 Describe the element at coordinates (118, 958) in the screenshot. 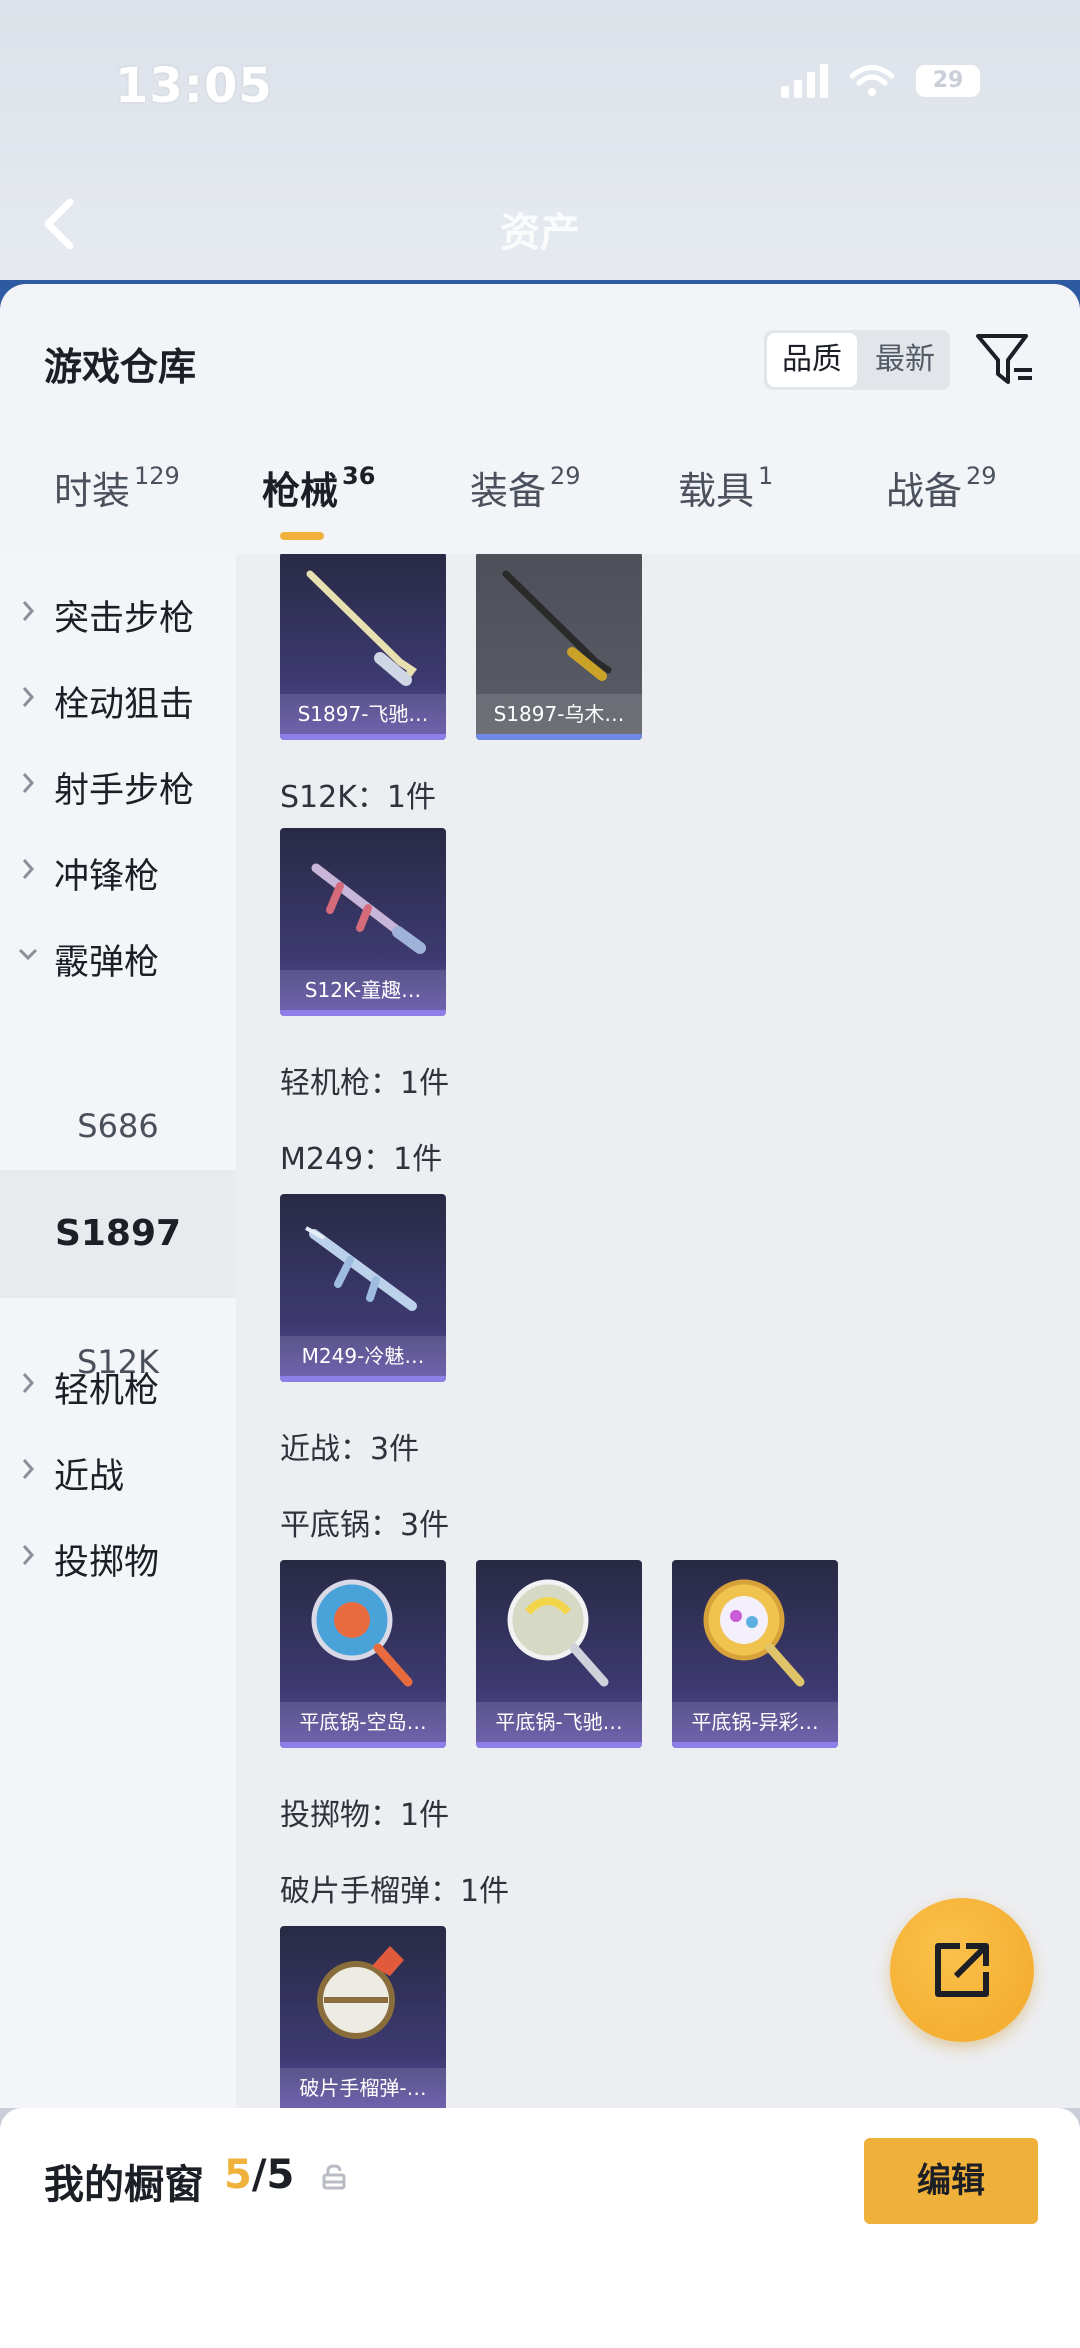

I see `sidebar-item-shotgun: 霰弹枪` at that location.